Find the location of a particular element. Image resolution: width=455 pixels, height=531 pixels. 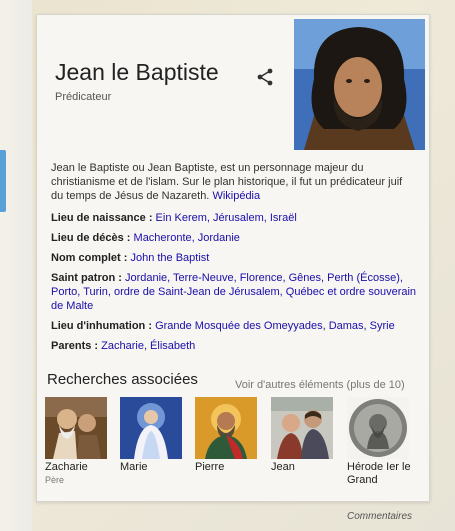

related-item-marie: Marie is located at coordinates (154, 436).